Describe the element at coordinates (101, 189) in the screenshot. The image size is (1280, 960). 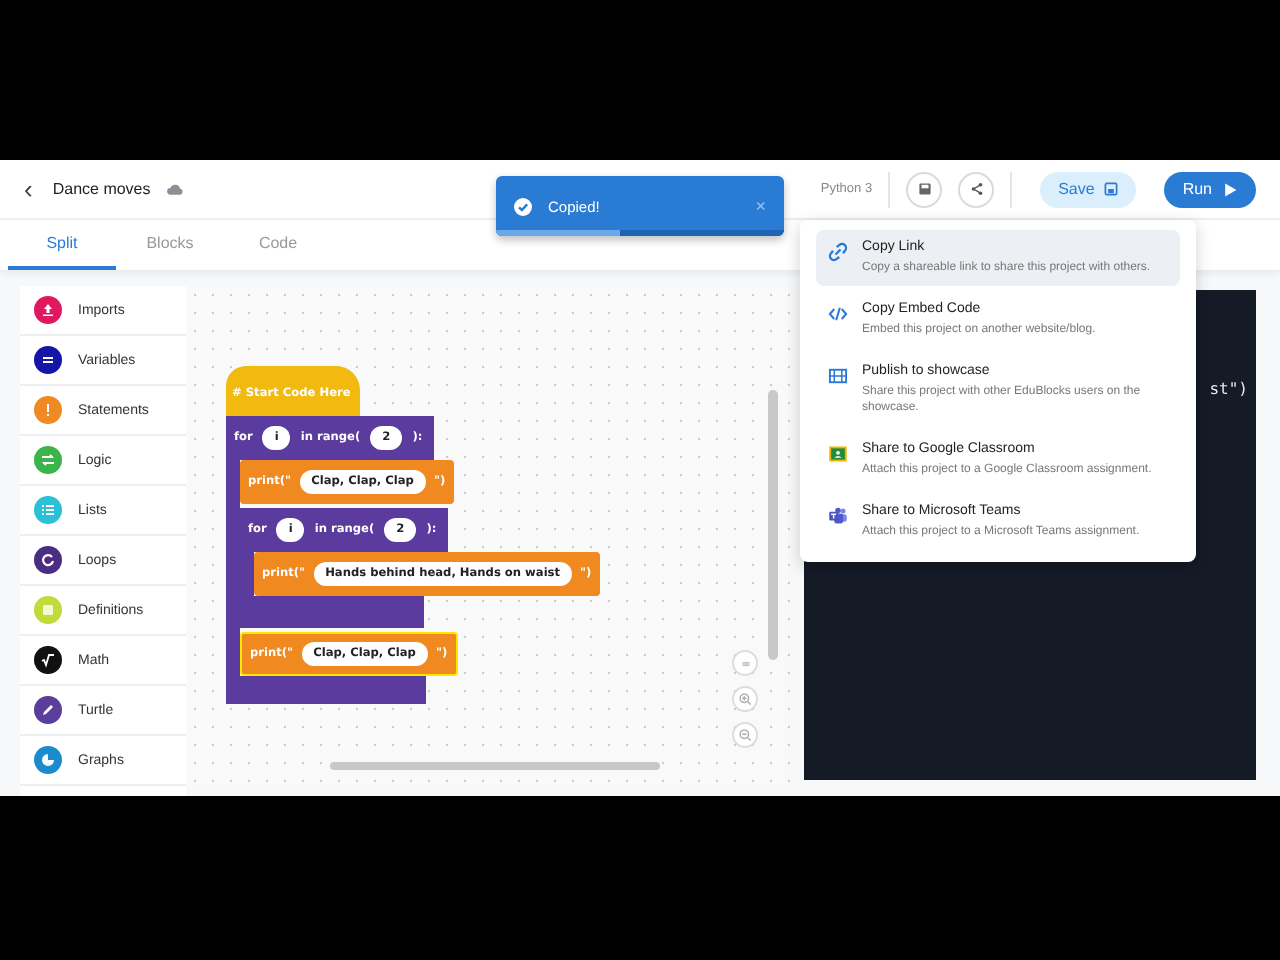
I see `project-title: Dance moves` at that location.